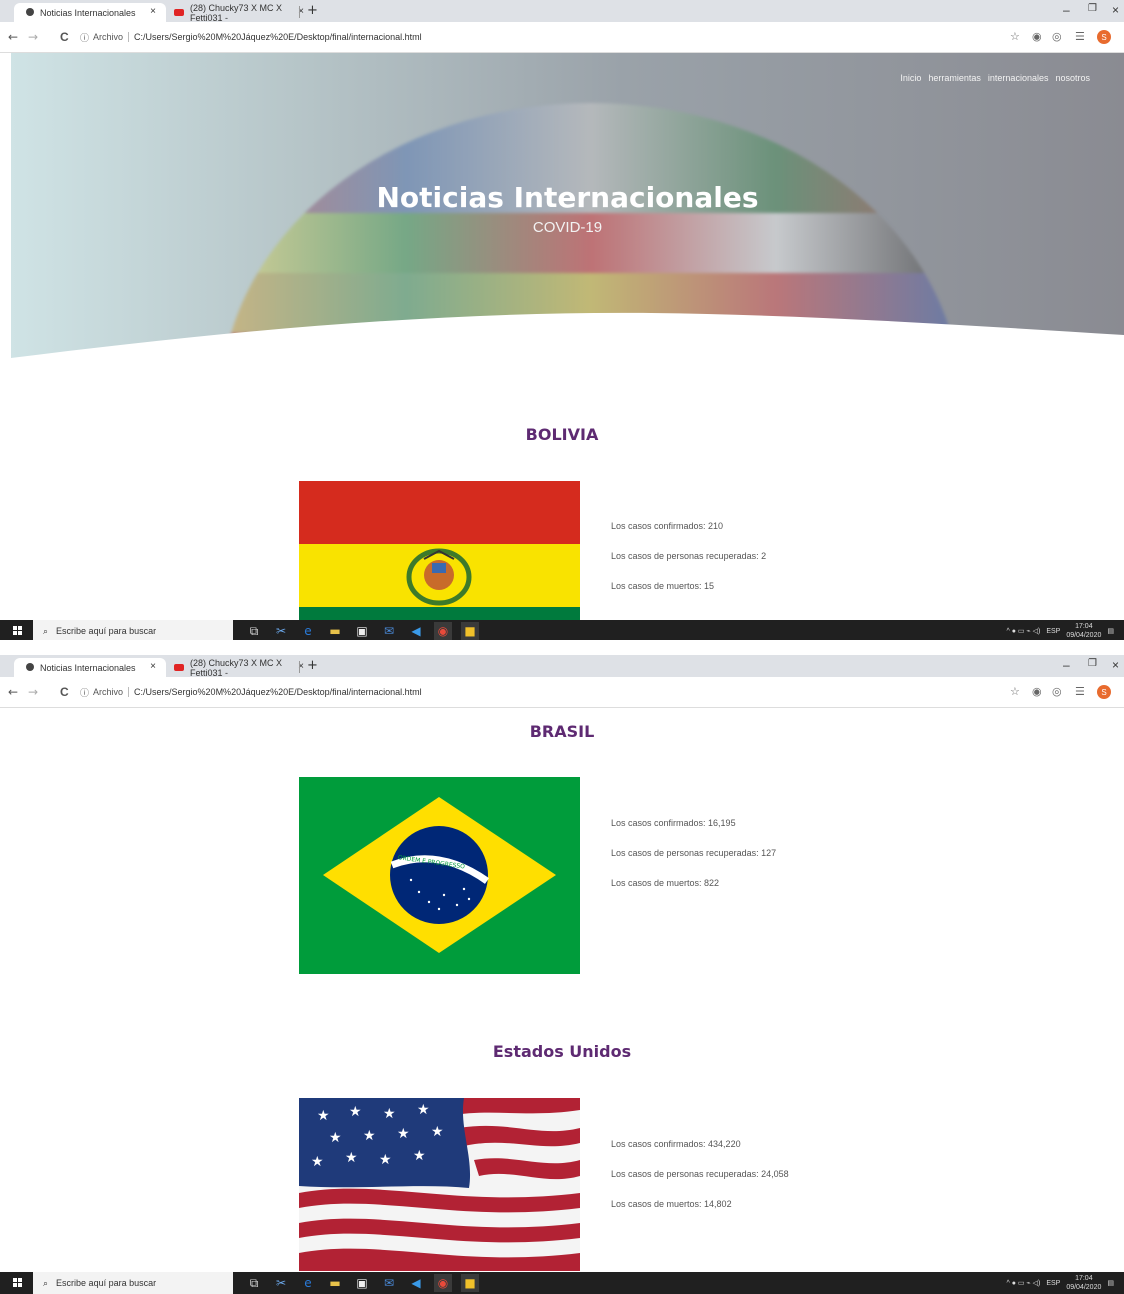 The image size is (1124, 1294). Describe the element at coordinates (694, 853) in the screenshot. I see `recovered-cases: Los casos de personas recuperadas: 127` at that location.